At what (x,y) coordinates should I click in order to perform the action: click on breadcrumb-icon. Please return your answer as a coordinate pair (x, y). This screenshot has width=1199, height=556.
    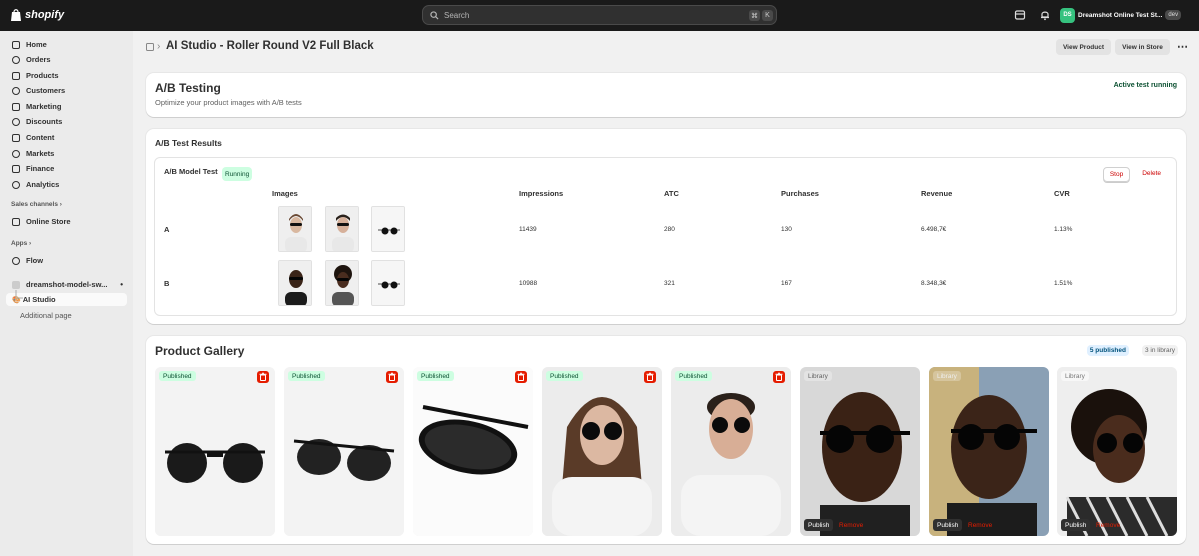
    Looking at the image, I should click on (150, 47).